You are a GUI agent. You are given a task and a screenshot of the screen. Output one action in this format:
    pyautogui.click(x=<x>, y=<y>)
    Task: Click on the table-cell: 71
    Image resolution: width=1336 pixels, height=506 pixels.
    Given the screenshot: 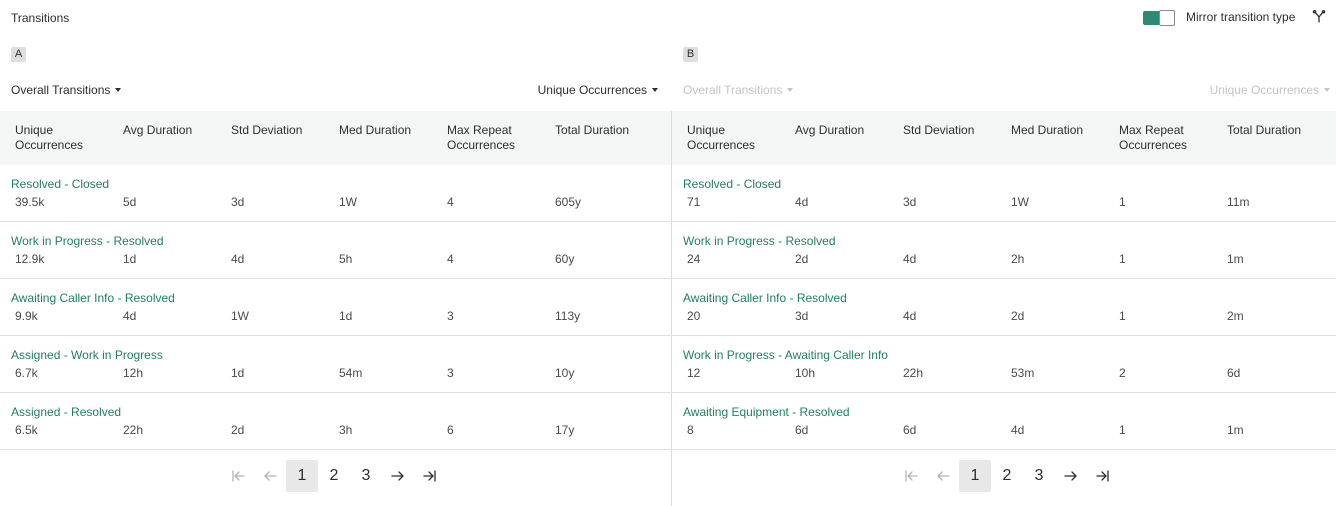 What is the action you would take?
    pyautogui.click(x=694, y=202)
    